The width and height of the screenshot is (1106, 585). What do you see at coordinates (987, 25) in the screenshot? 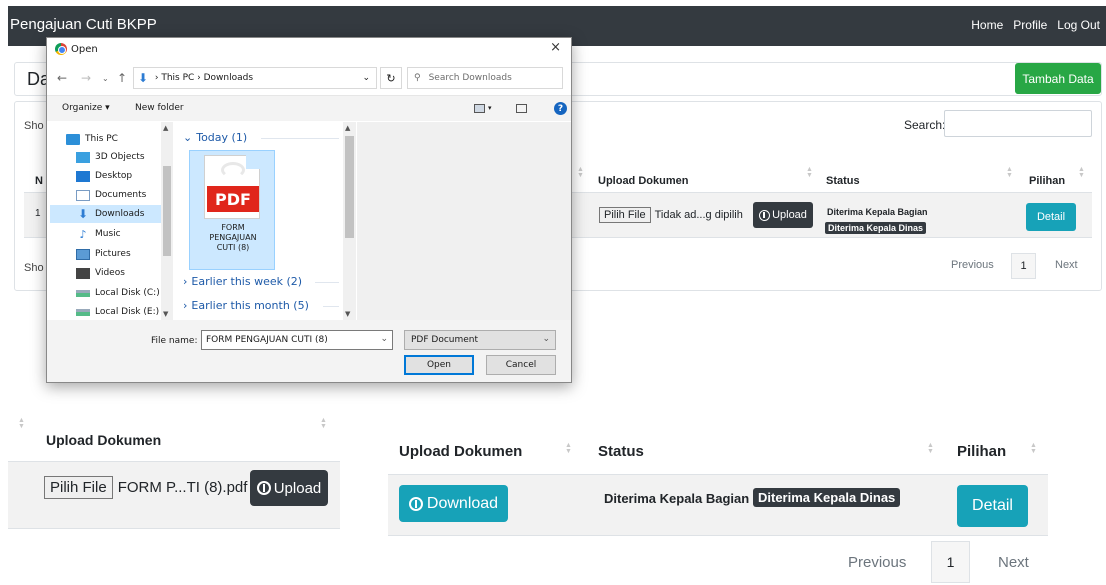
I see `nav-home-link: Home` at bounding box center [987, 25].